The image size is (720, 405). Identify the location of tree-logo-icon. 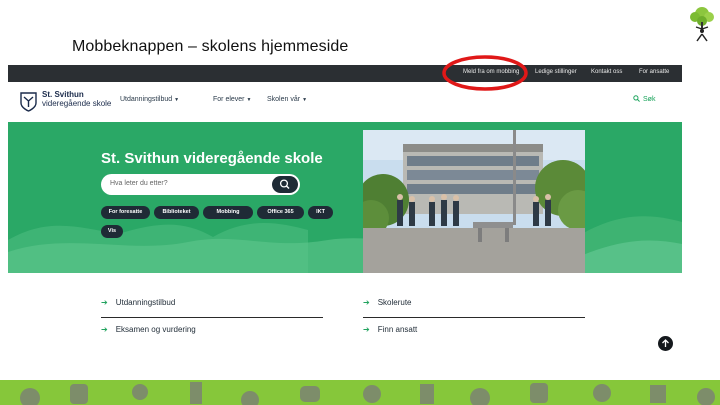
(702, 24).